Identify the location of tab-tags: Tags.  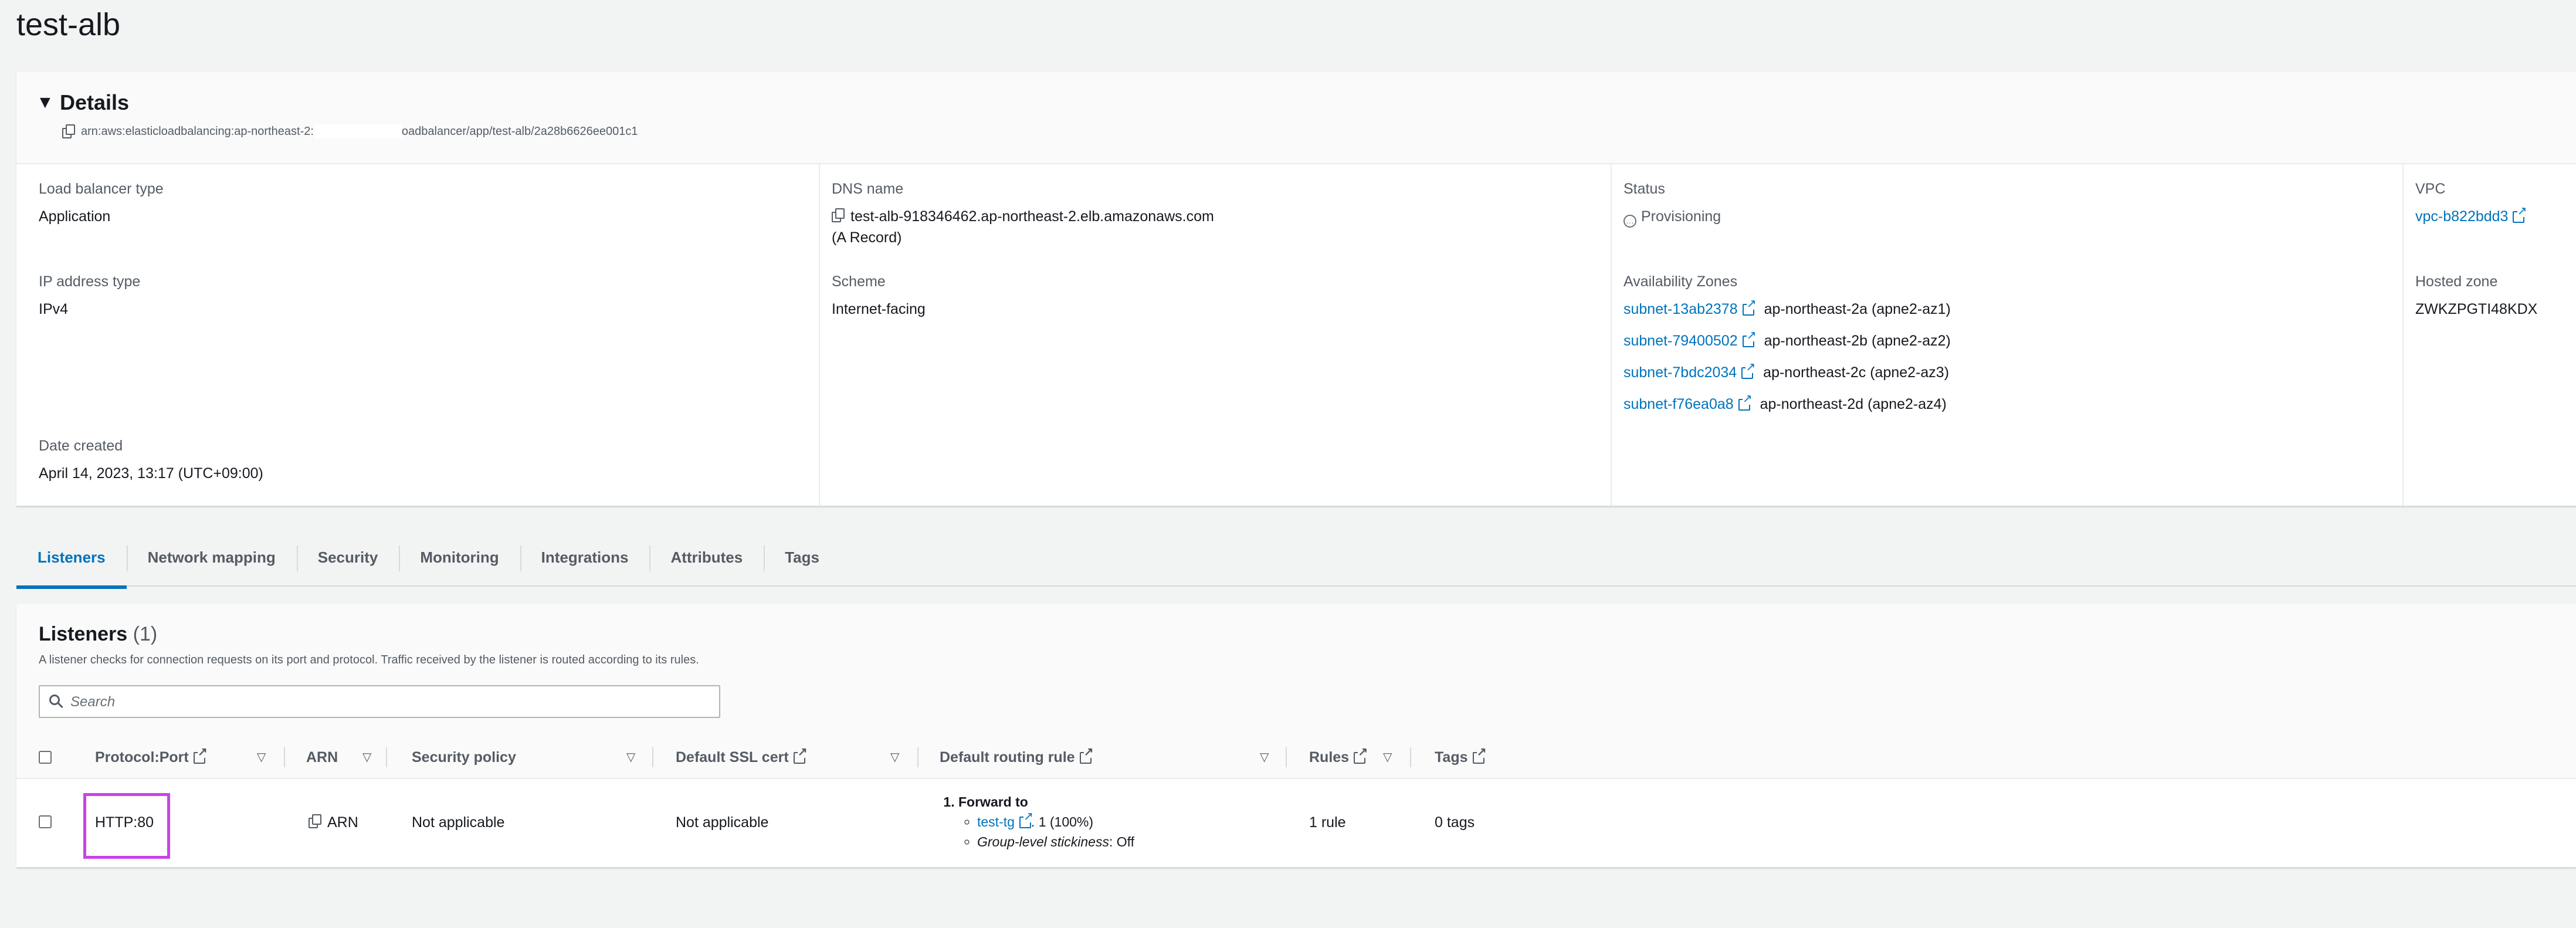
(802, 559).